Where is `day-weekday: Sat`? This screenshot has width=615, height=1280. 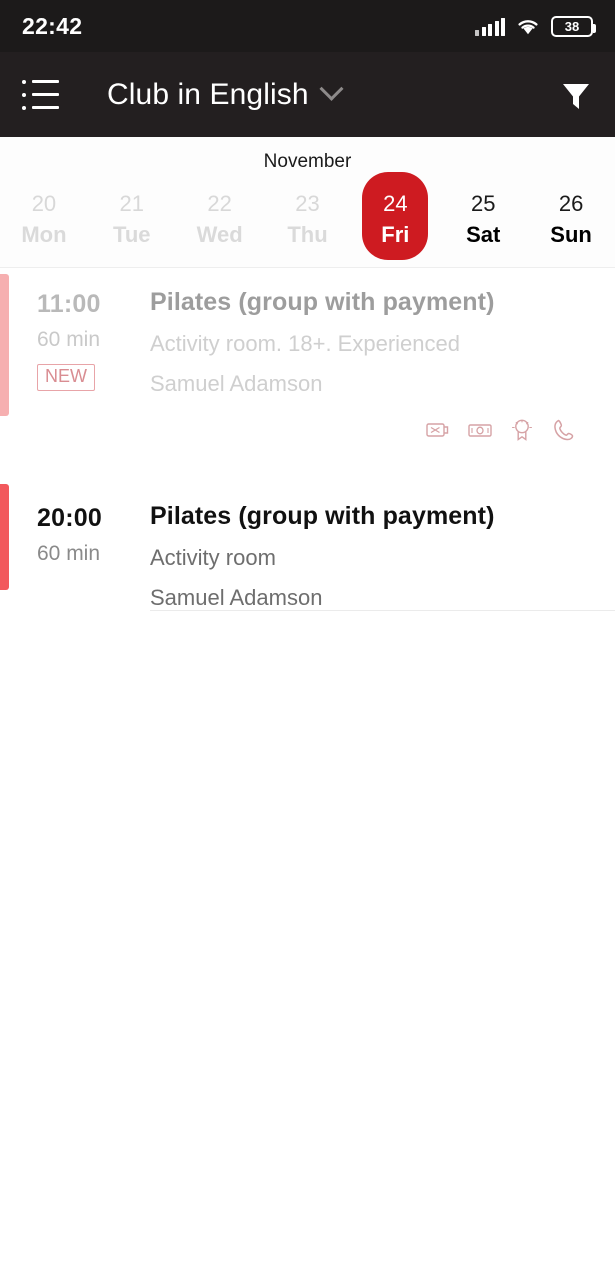 day-weekday: Sat is located at coordinates (483, 234).